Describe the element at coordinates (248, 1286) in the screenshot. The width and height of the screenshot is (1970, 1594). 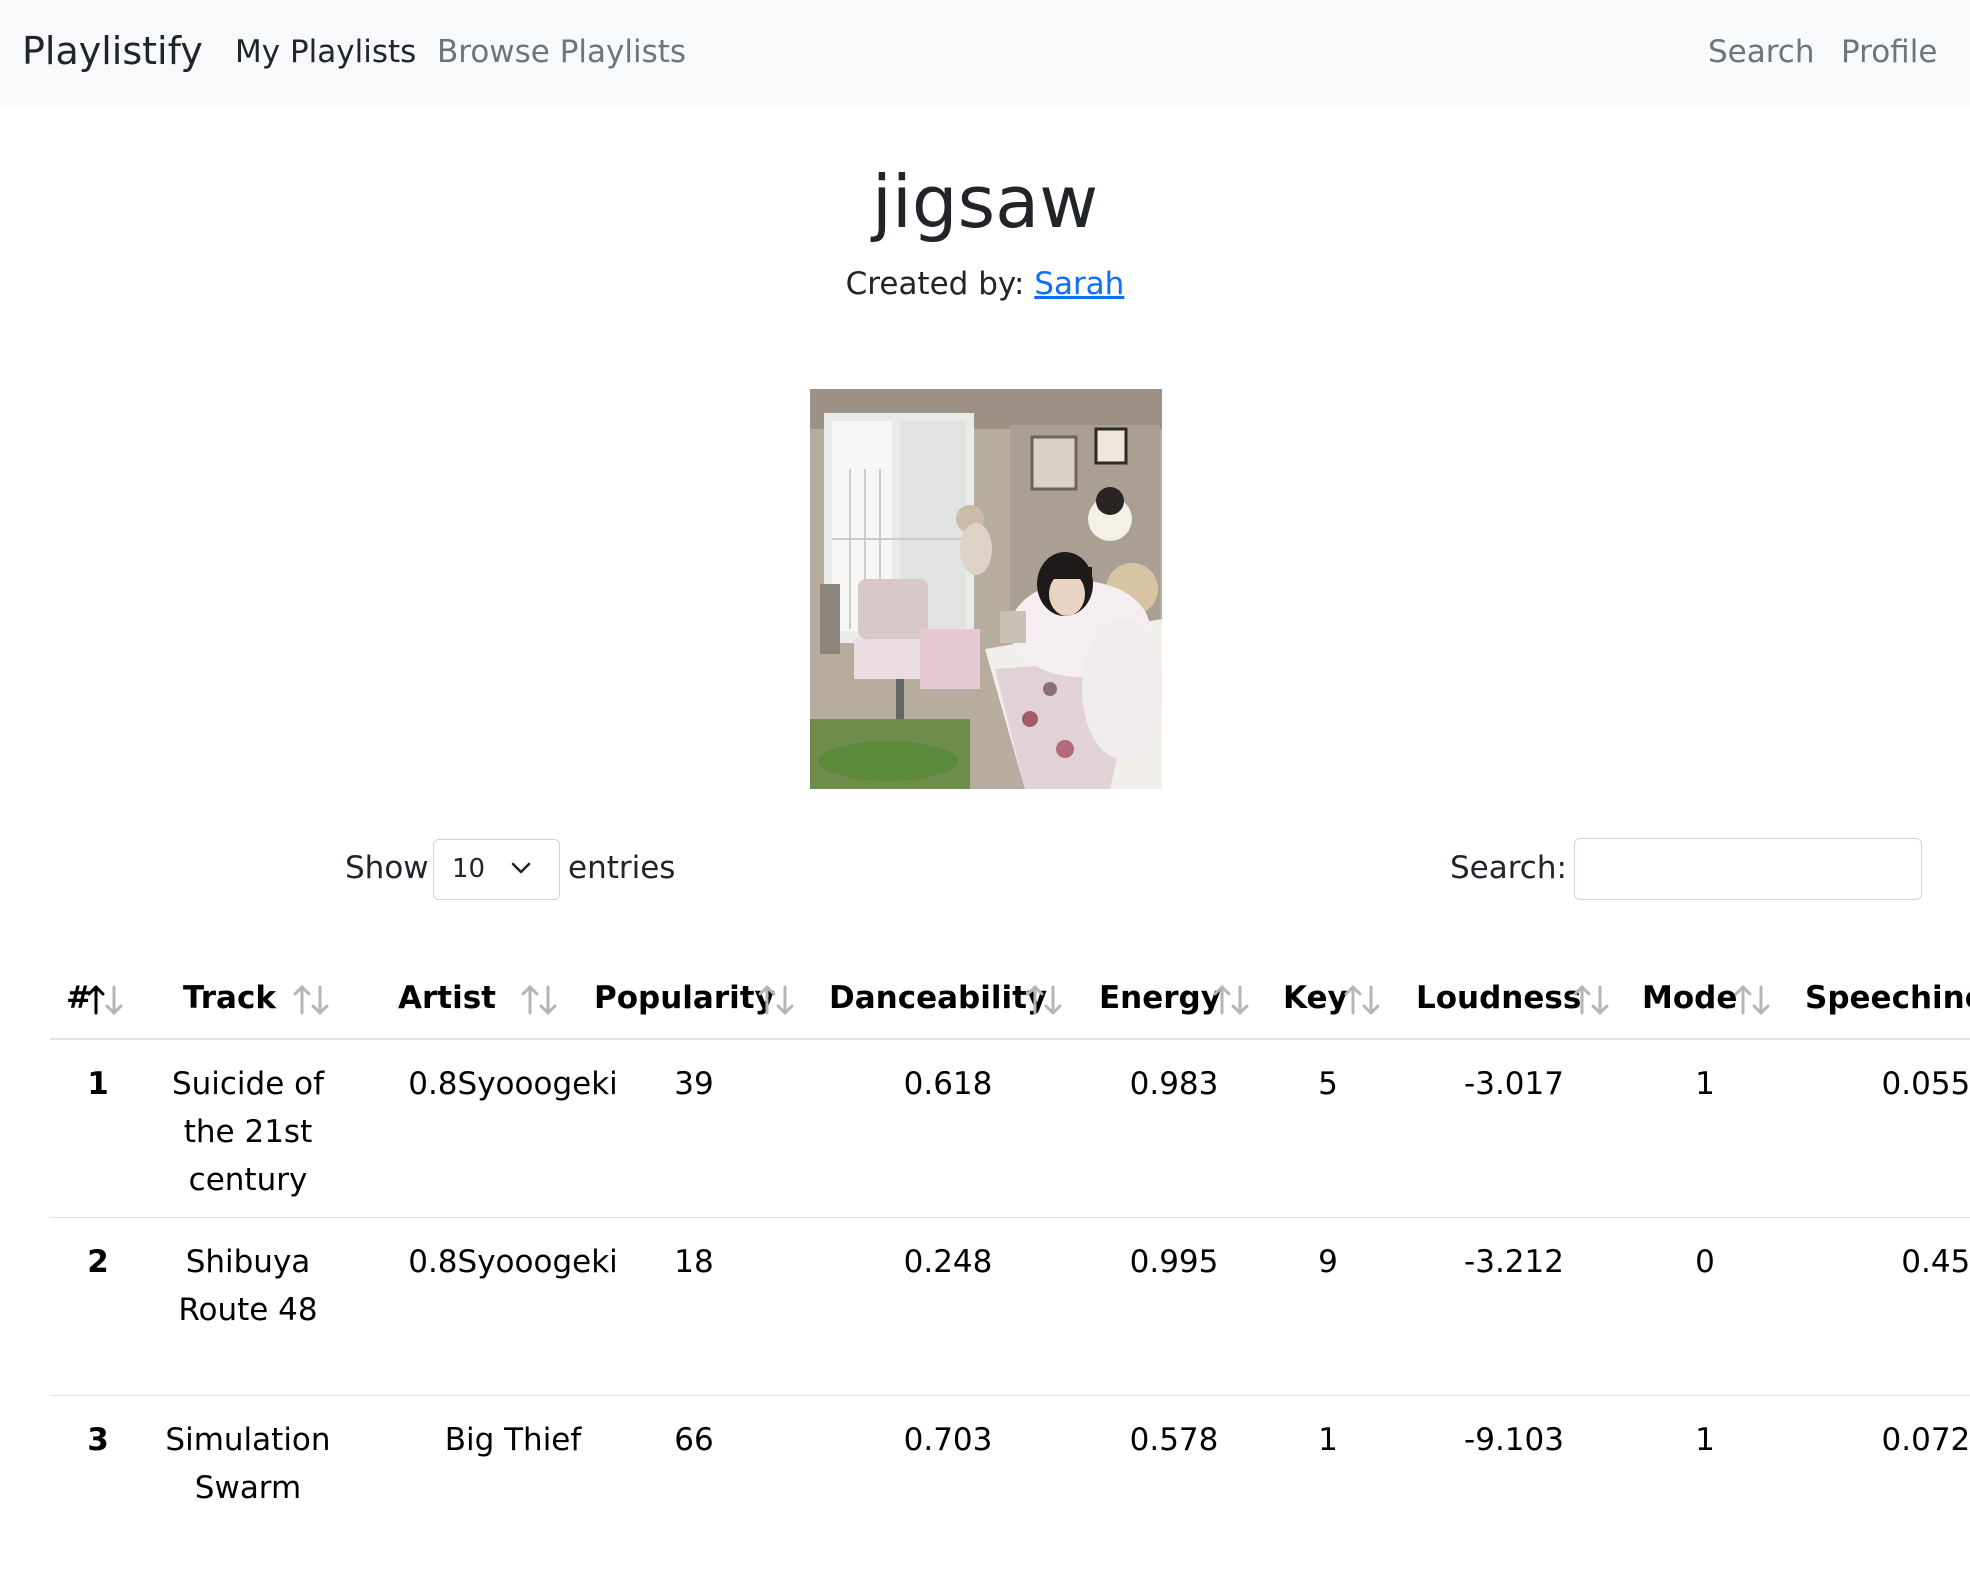
I see `cell-track: Shibuya Route 48` at that location.